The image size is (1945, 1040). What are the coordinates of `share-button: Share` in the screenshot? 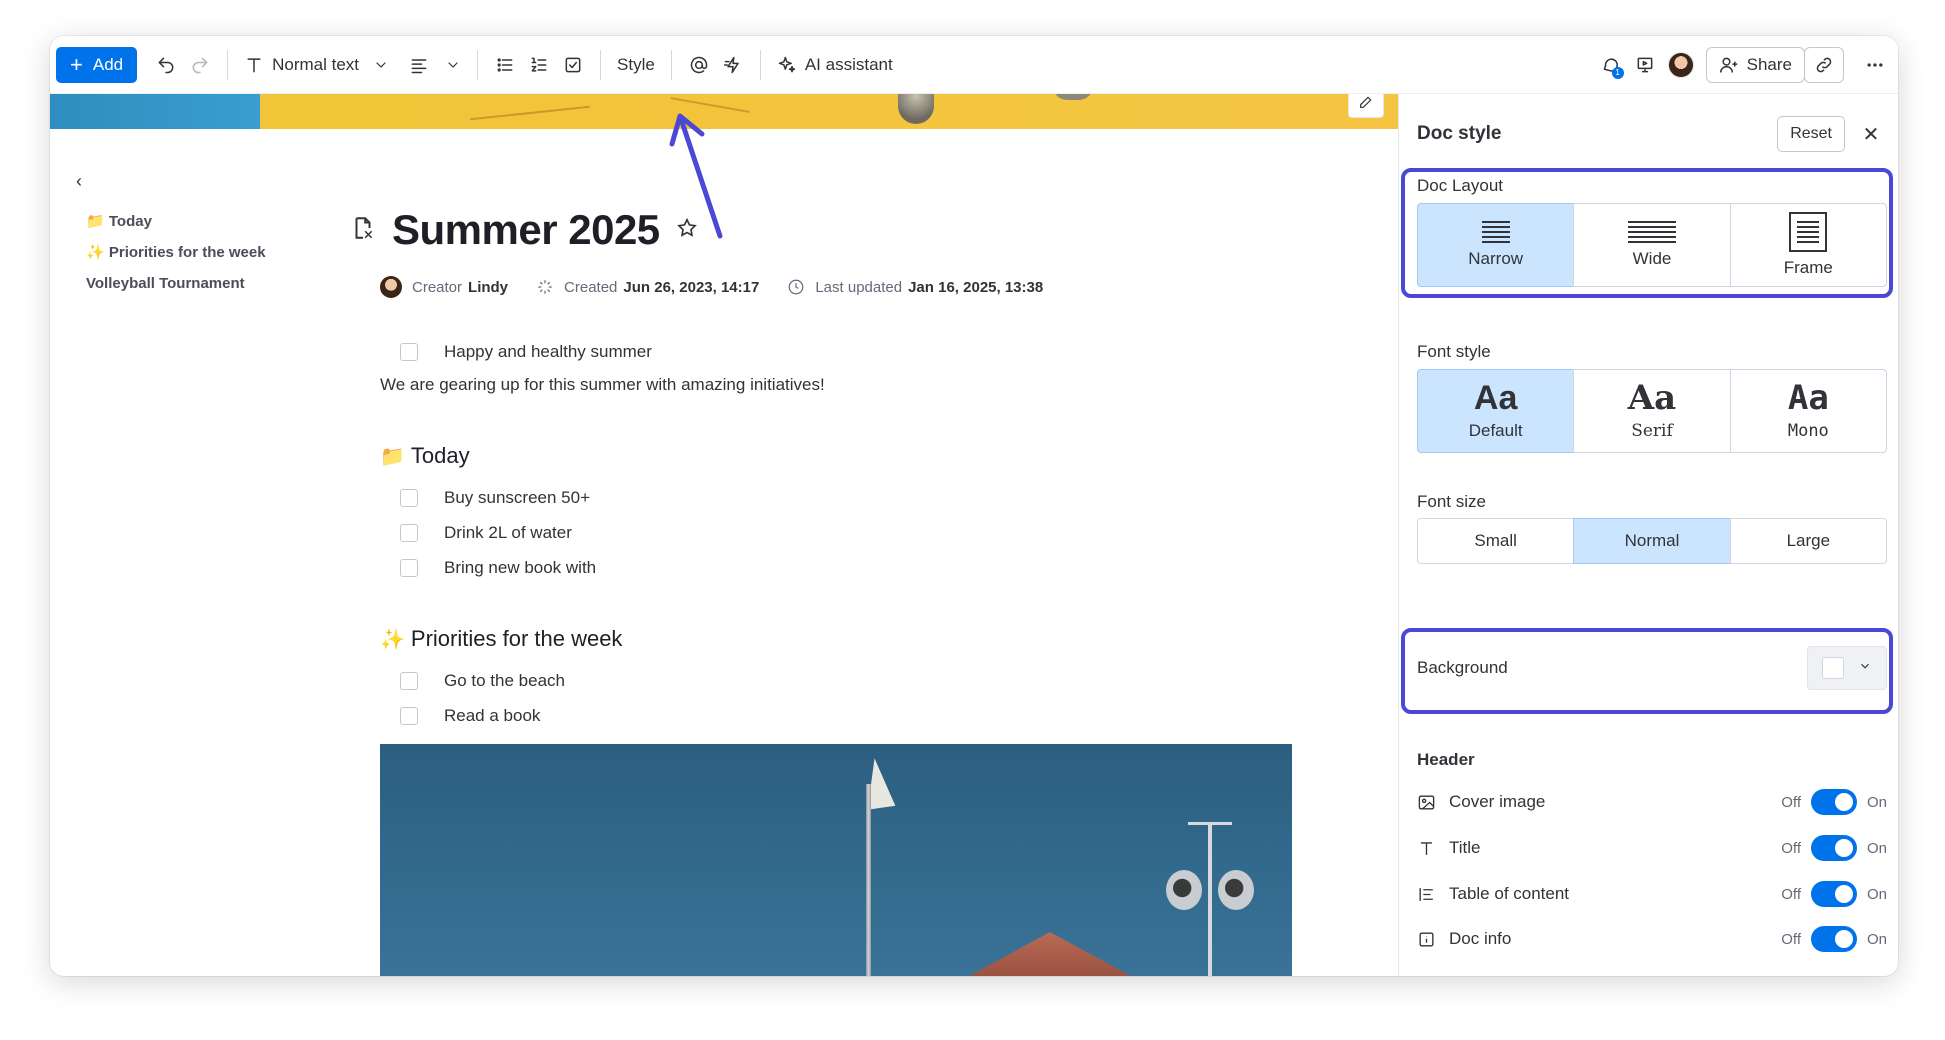 It's located at (1755, 64).